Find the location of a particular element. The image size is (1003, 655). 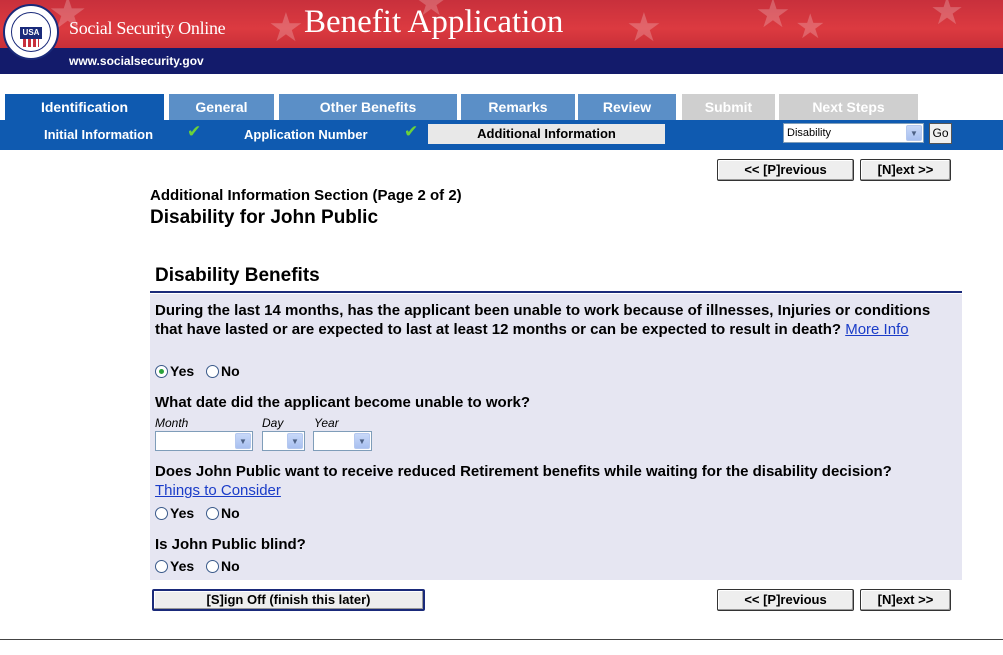

q3-yes-radio is located at coordinates (161, 513).